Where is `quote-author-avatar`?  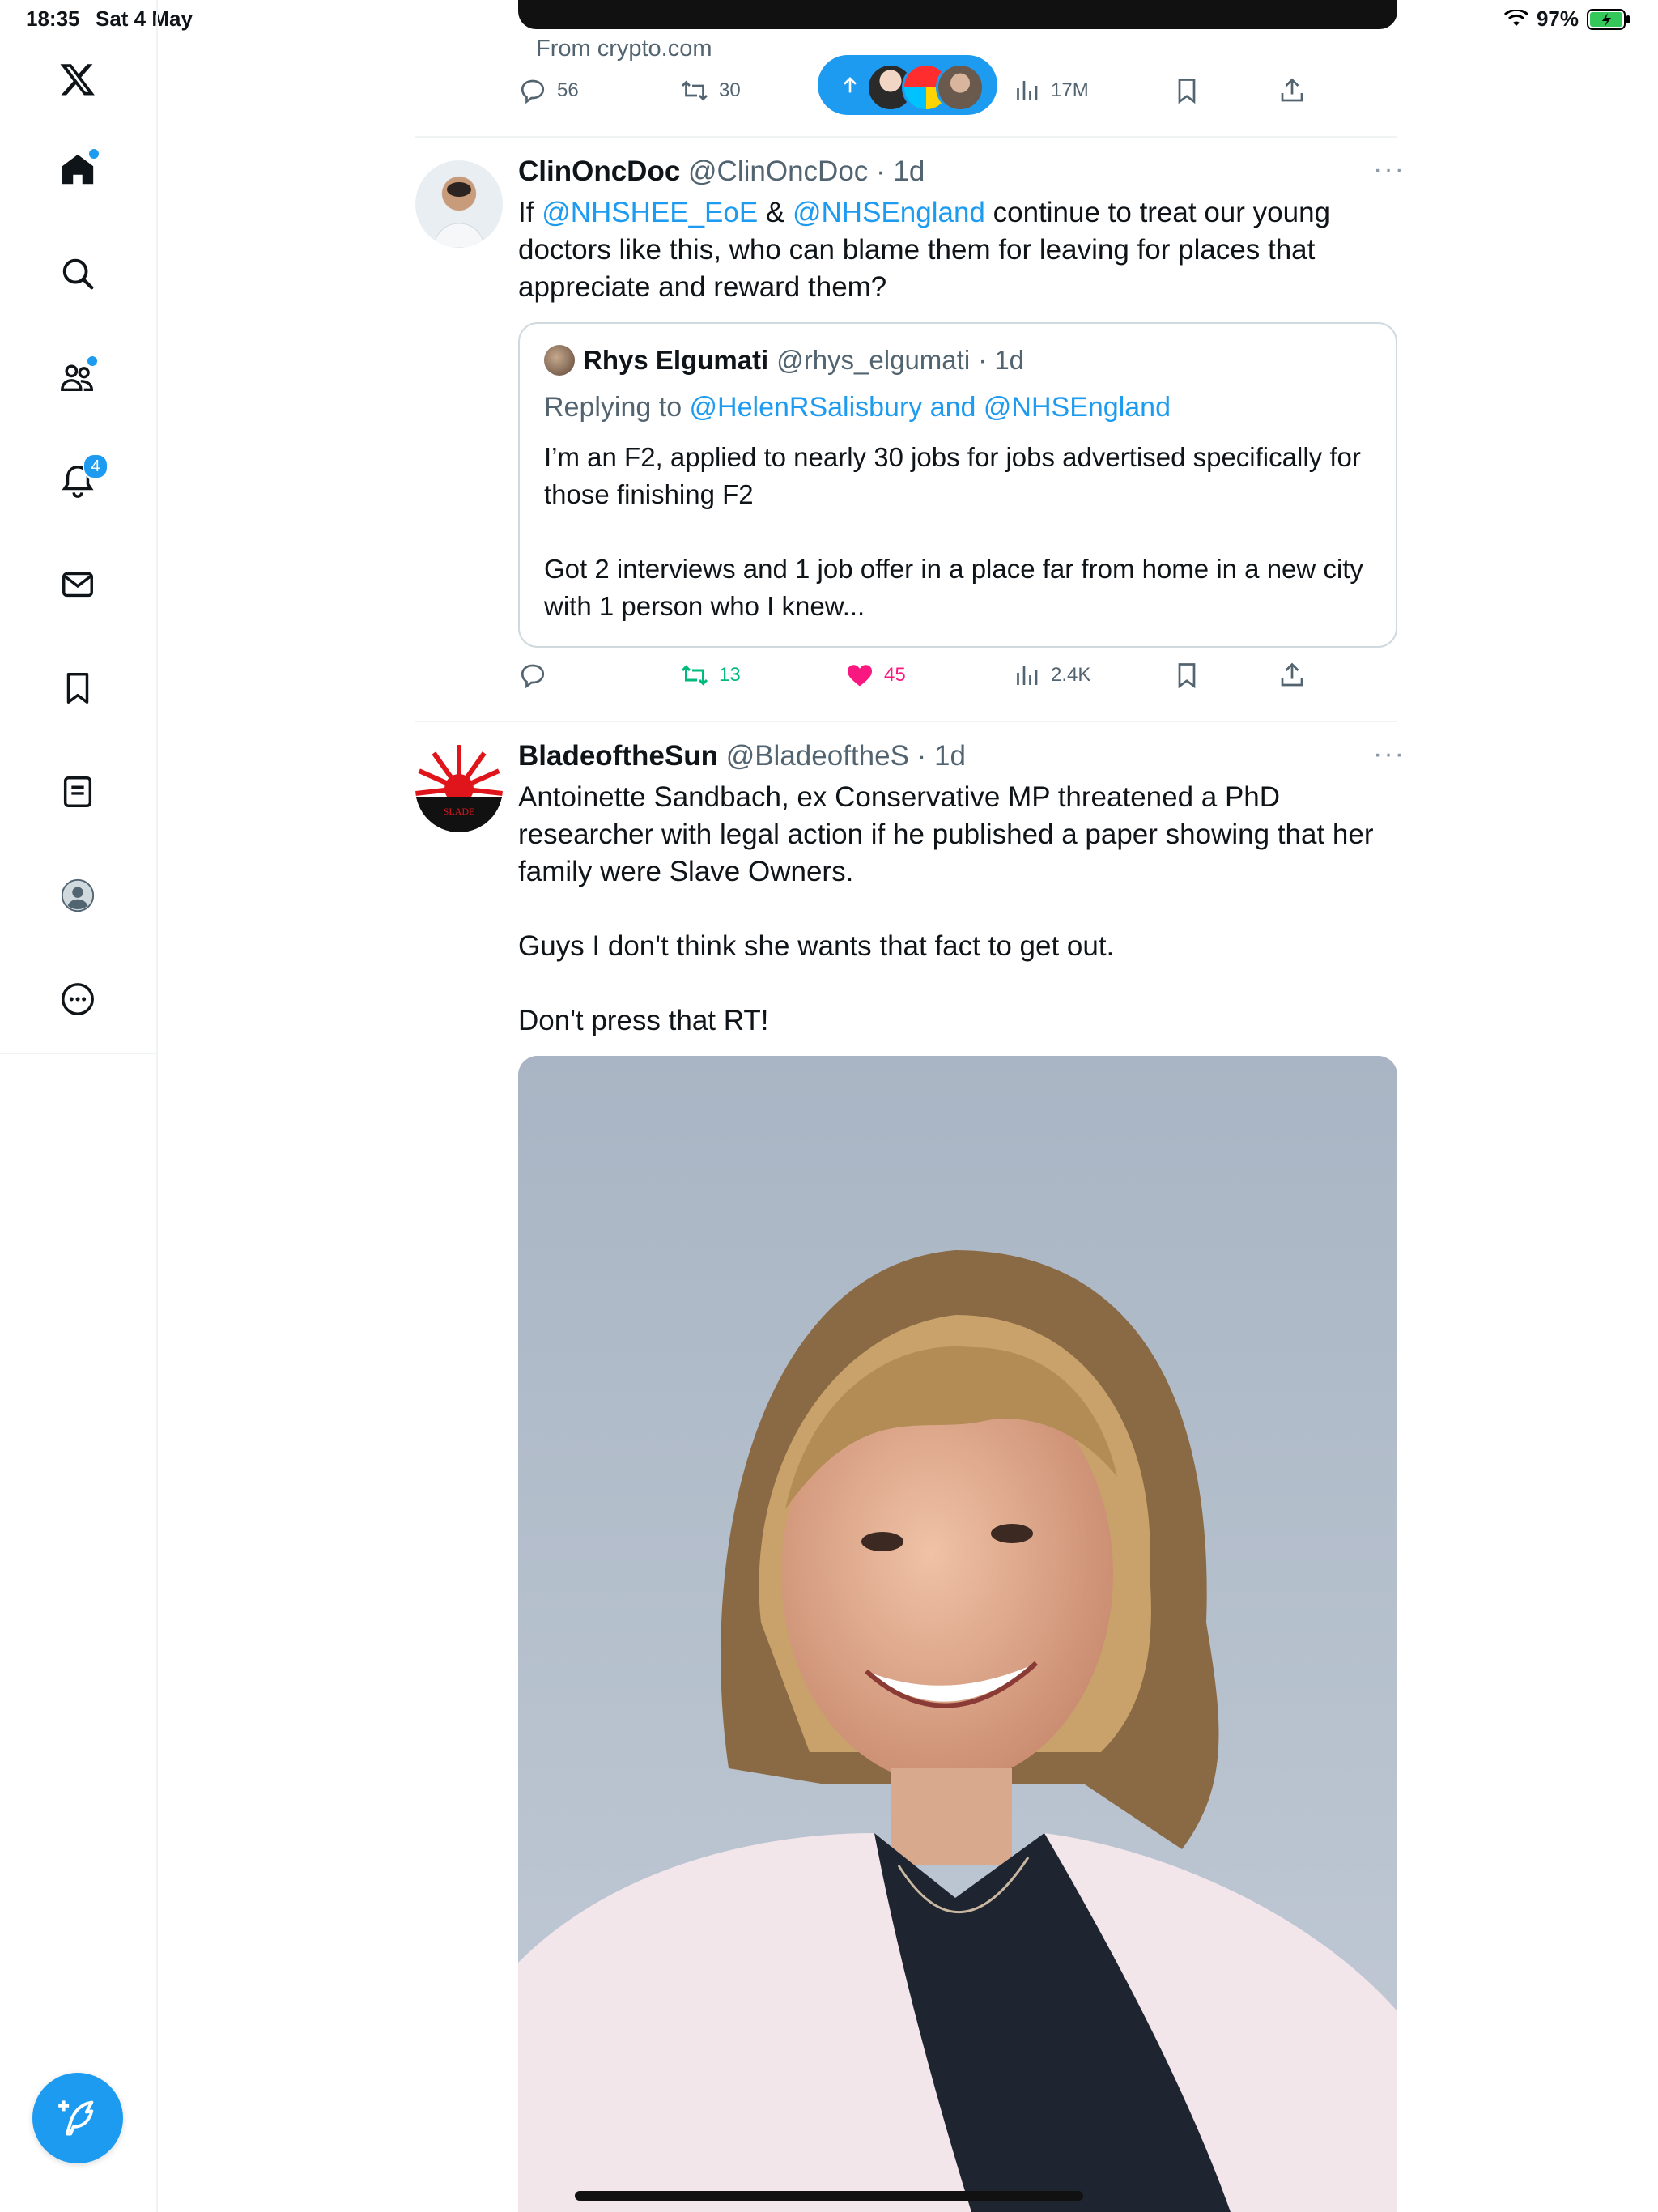 quote-author-avatar is located at coordinates (559, 360).